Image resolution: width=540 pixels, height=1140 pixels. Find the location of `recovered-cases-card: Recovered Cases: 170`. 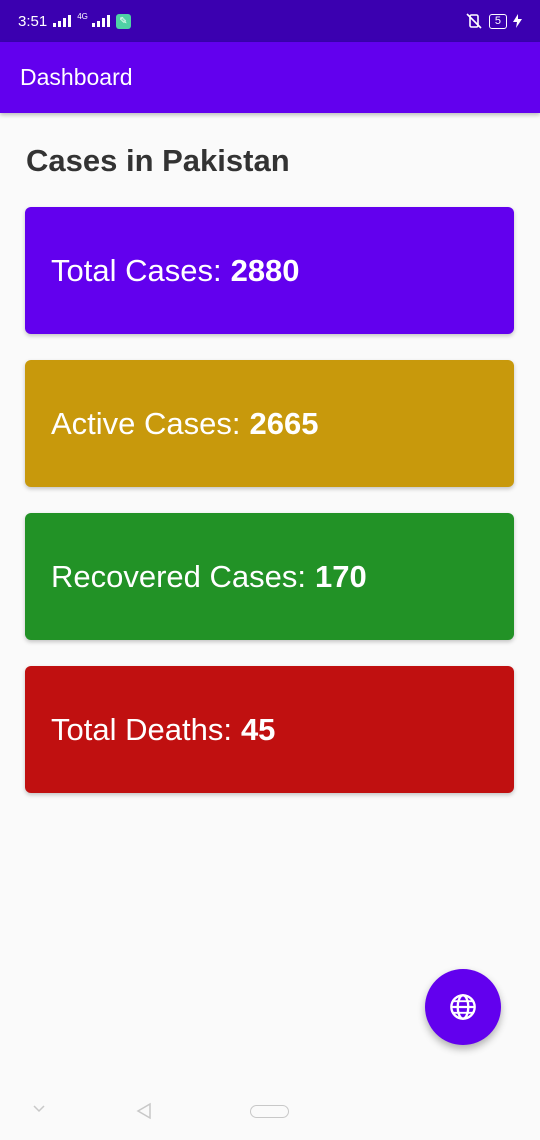

recovered-cases-card: Recovered Cases: 170 is located at coordinates (269, 576).